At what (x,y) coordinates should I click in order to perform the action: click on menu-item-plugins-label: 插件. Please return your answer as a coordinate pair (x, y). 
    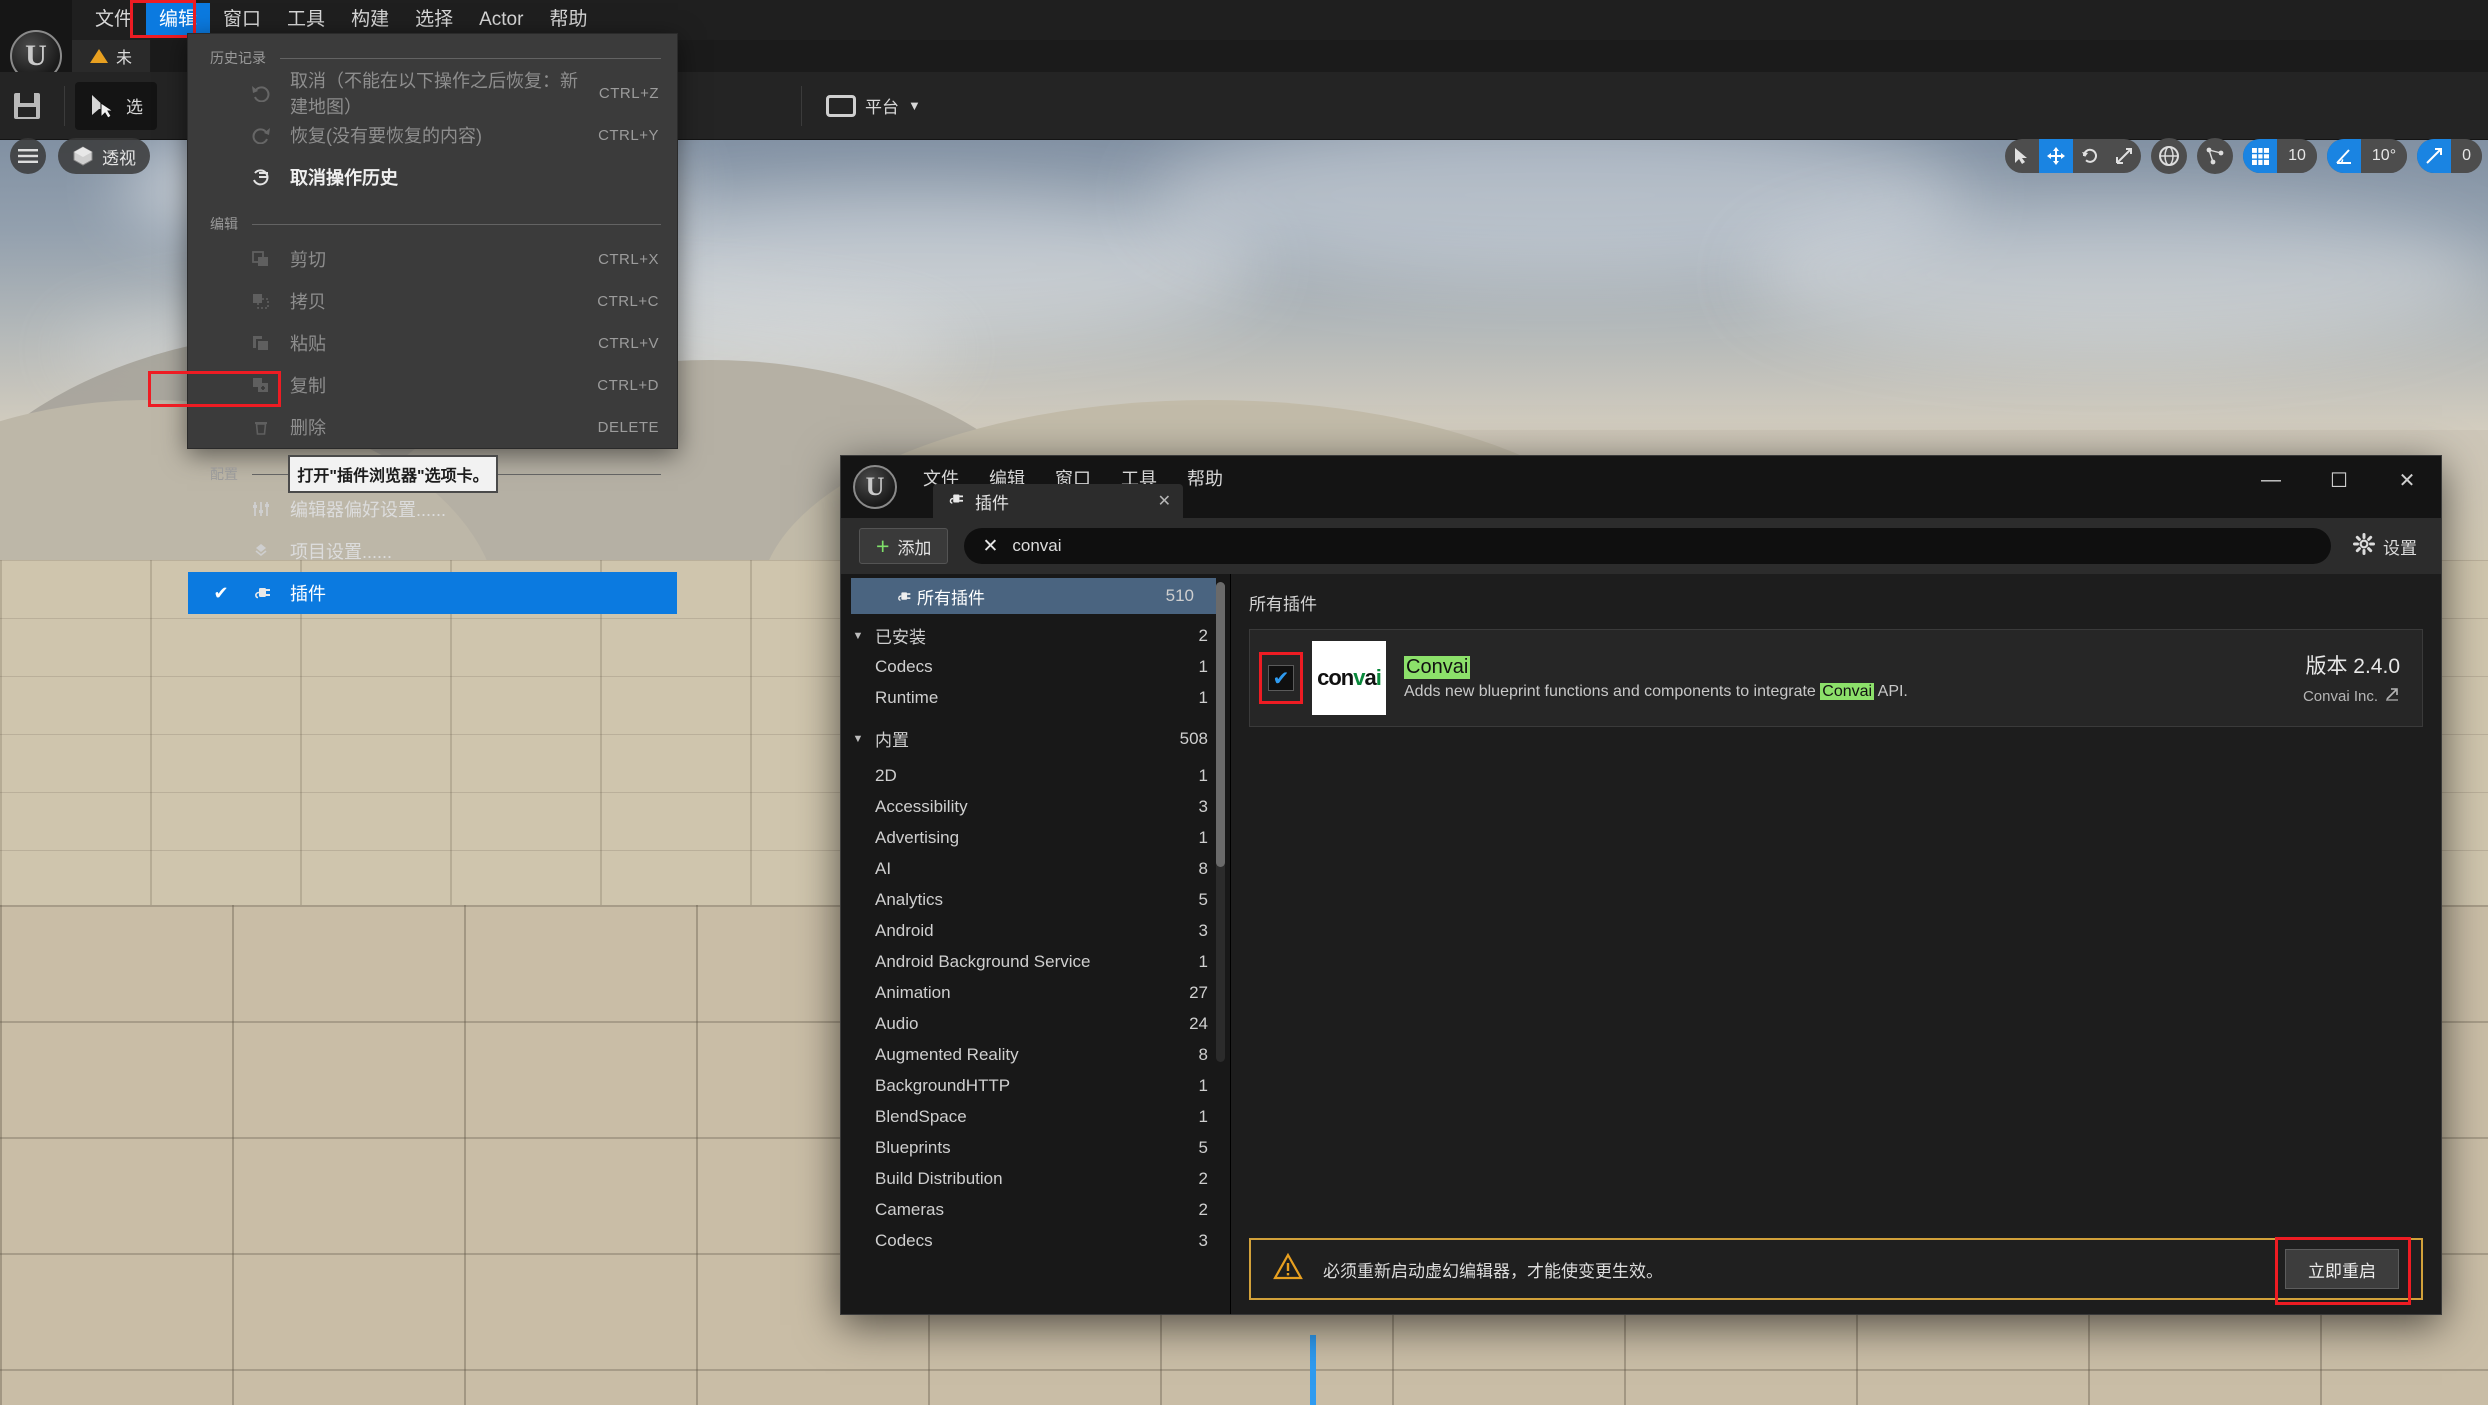
    Looking at the image, I should click on (308, 594).